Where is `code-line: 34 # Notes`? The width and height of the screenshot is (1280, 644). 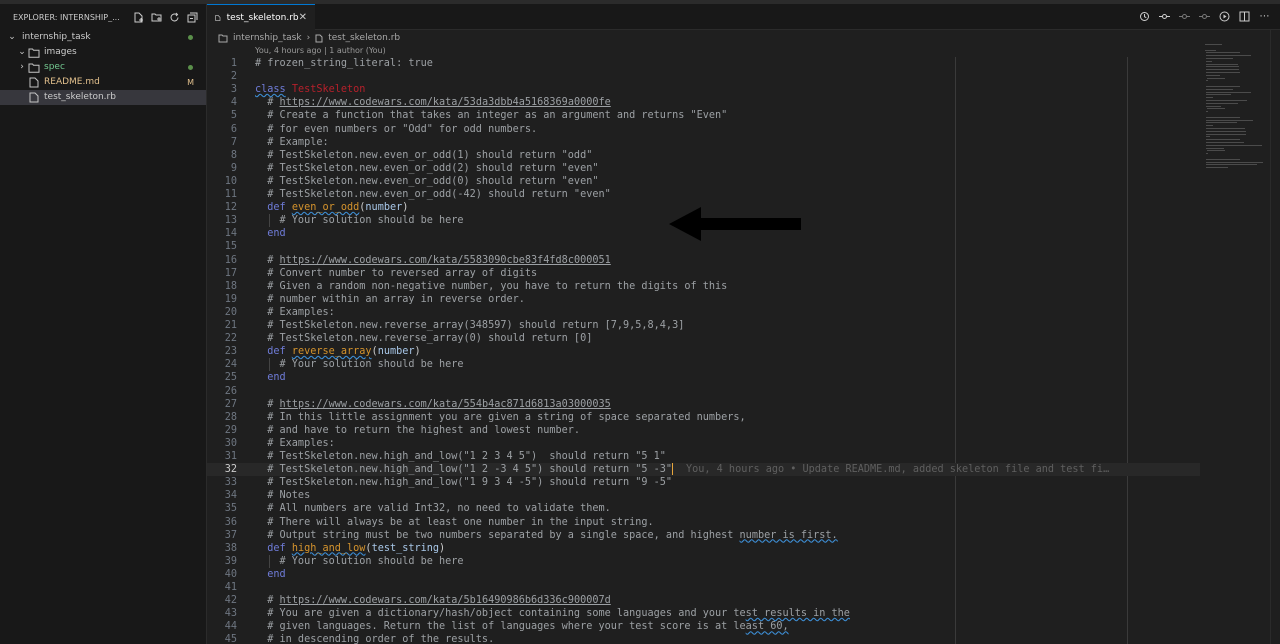 code-line: 34 # Notes is located at coordinates (743, 495).